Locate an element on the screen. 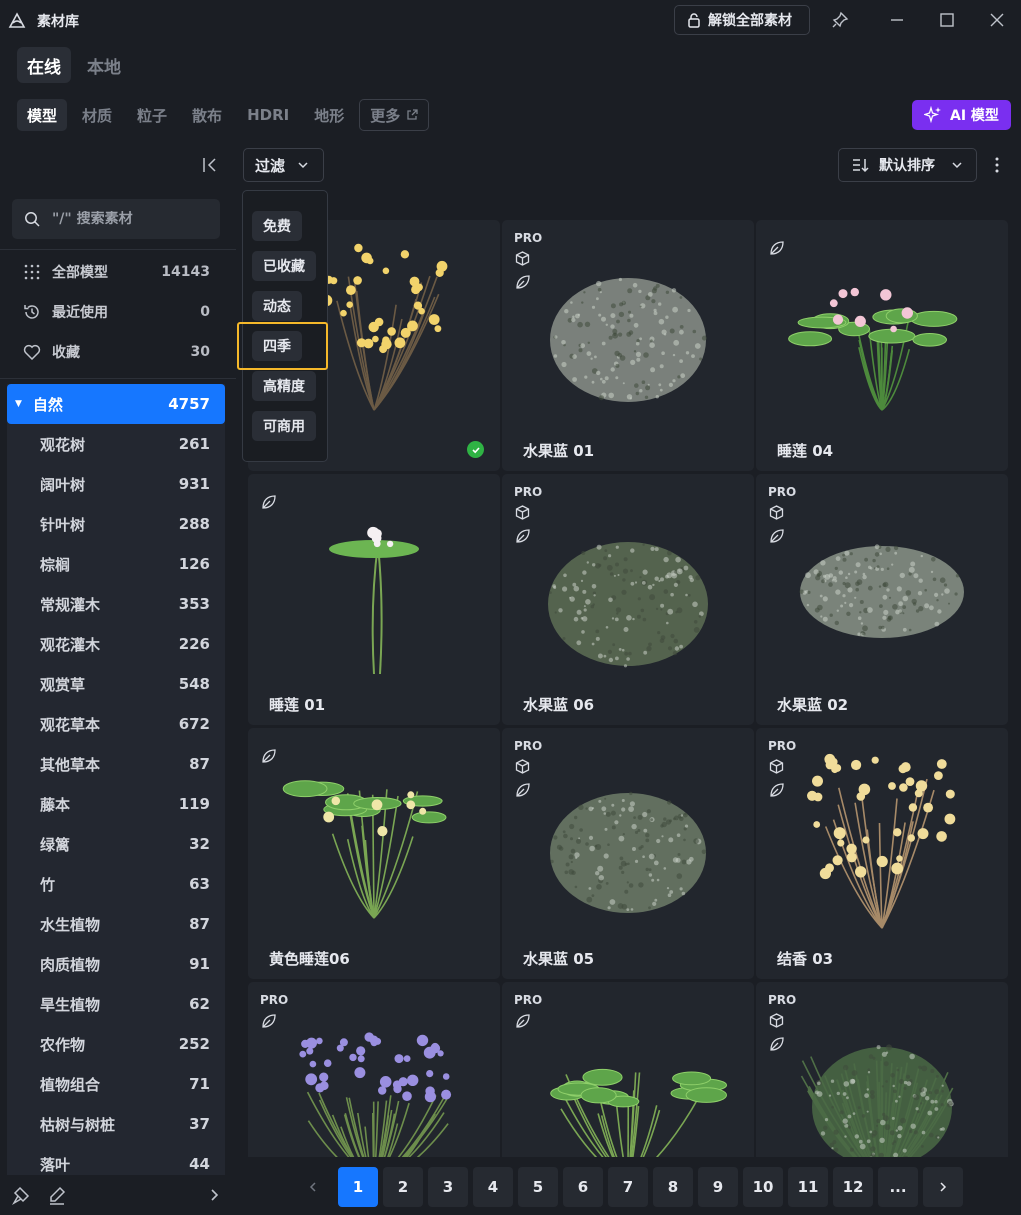  tree-item: 观花草本 672 is located at coordinates (116, 724).